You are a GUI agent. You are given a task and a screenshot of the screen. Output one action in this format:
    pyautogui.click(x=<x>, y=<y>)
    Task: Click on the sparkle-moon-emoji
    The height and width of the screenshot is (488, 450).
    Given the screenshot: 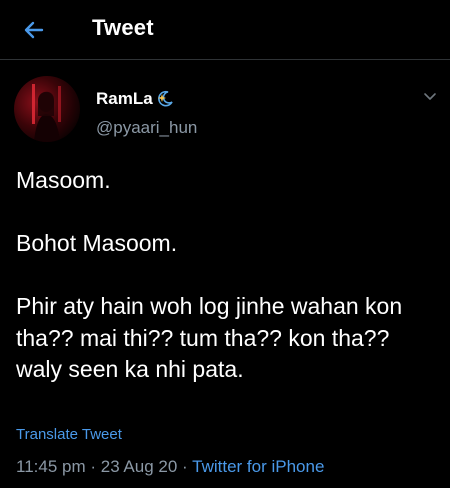 What is the action you would take?
    pyautogui.click(x=165, y=98)
    